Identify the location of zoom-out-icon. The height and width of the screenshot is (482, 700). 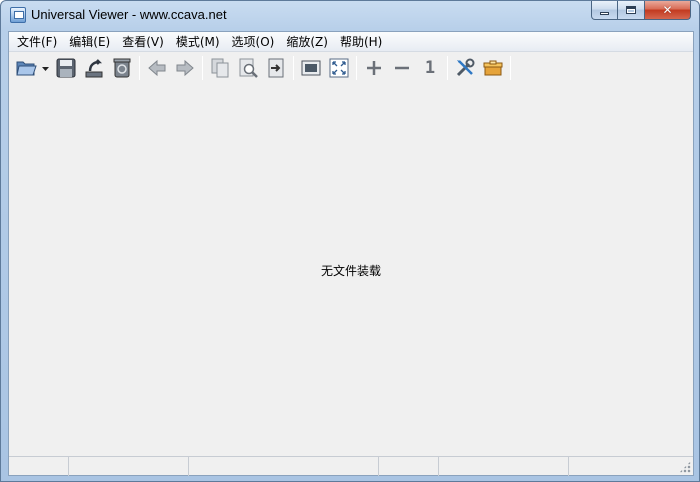
(402, 68).